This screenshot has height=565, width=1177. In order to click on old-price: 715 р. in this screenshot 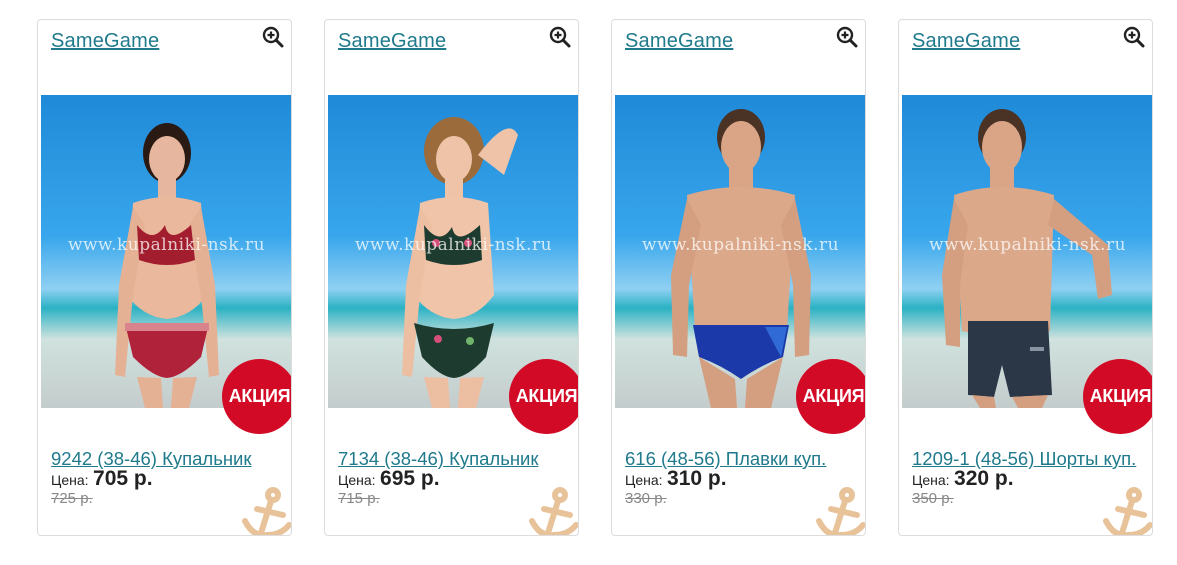, I will do `click(359, 498)`.